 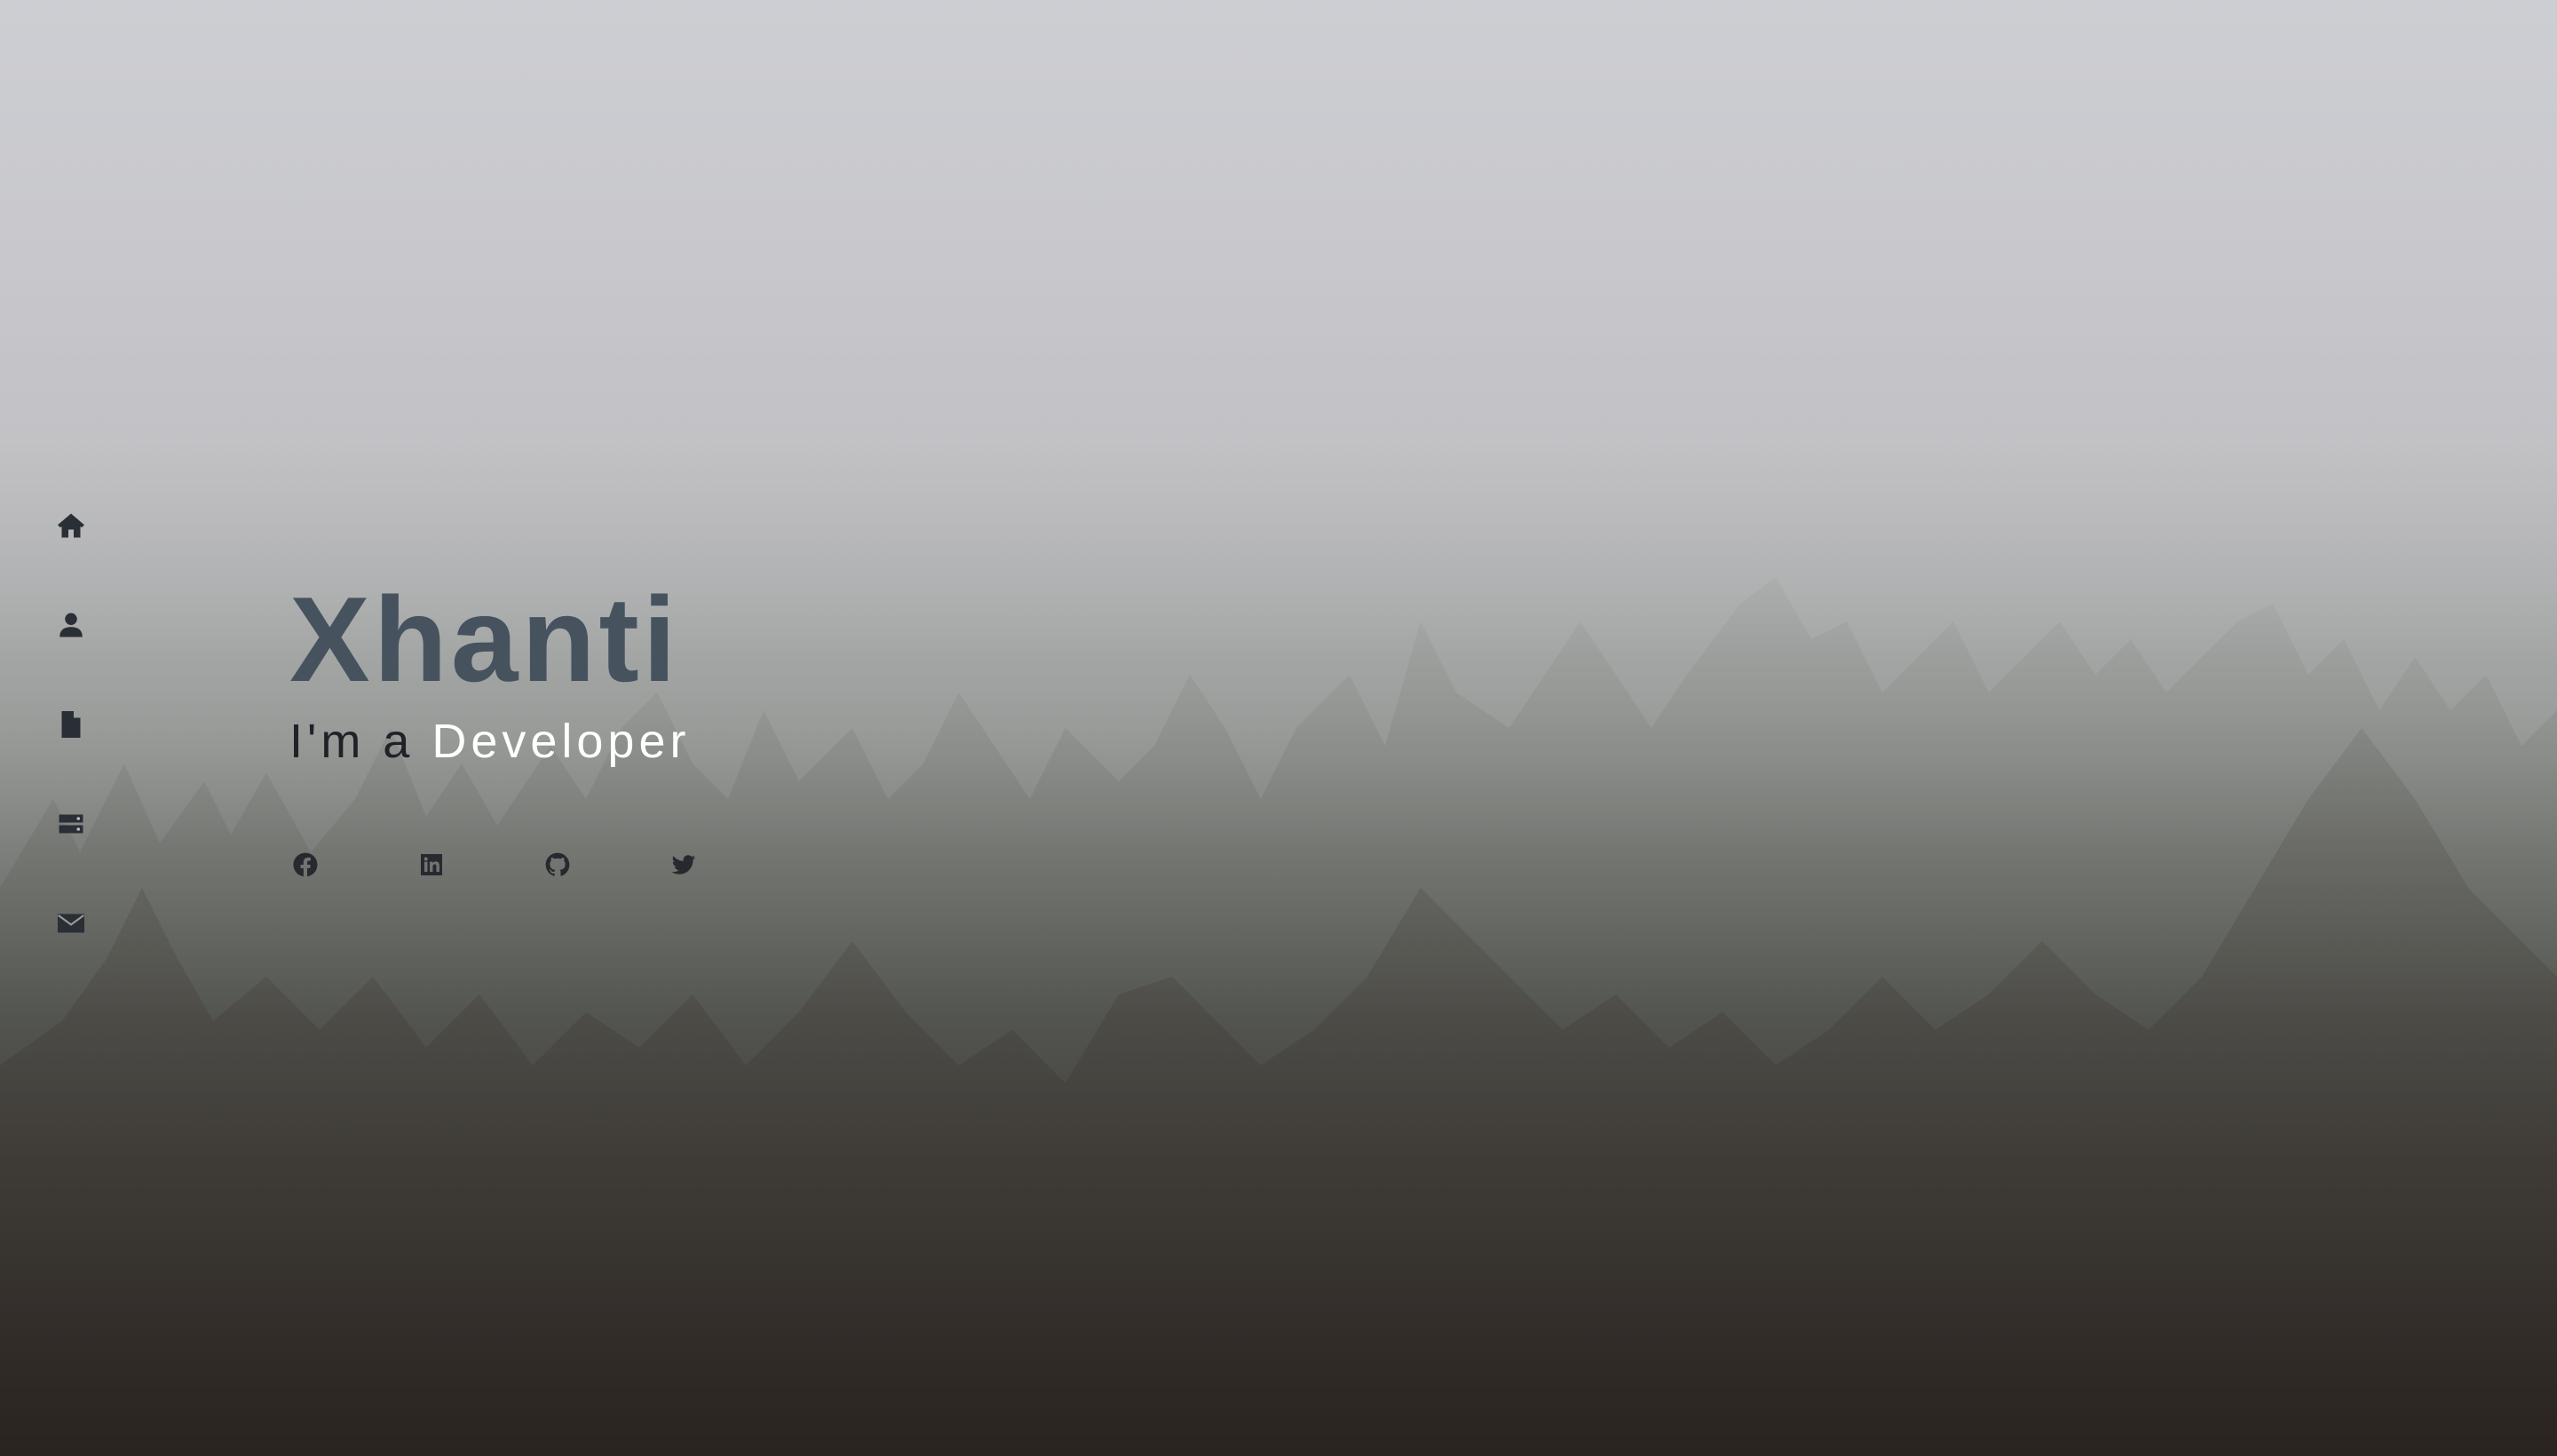 I want to click on twitter-icon, so click(x=683, y=864).